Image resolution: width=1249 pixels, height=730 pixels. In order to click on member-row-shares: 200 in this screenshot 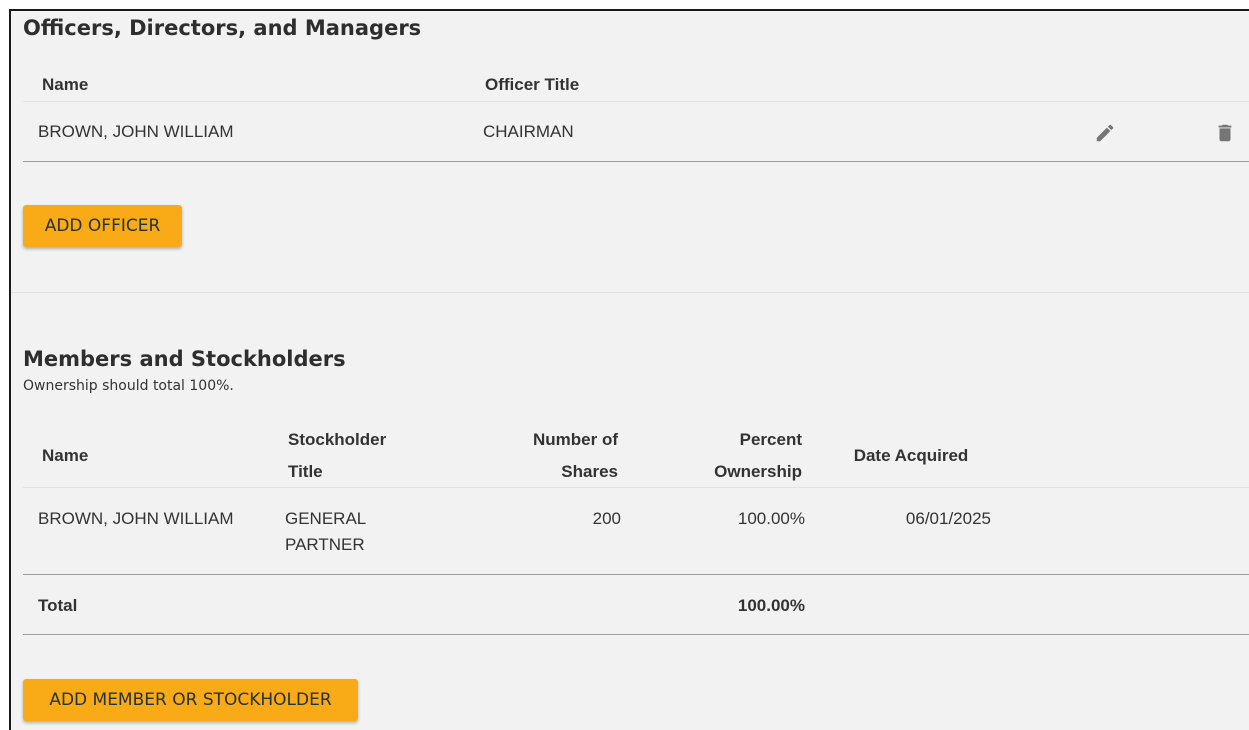, I will do `click(606, 518)`.